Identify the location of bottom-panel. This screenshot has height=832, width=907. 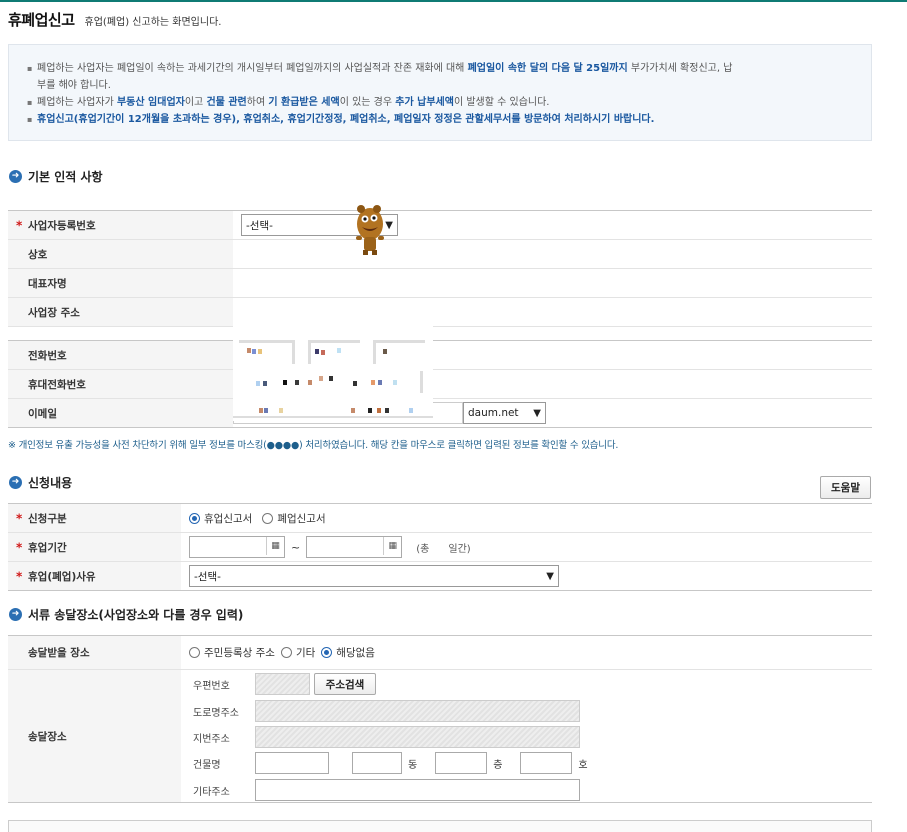
(440, 826).